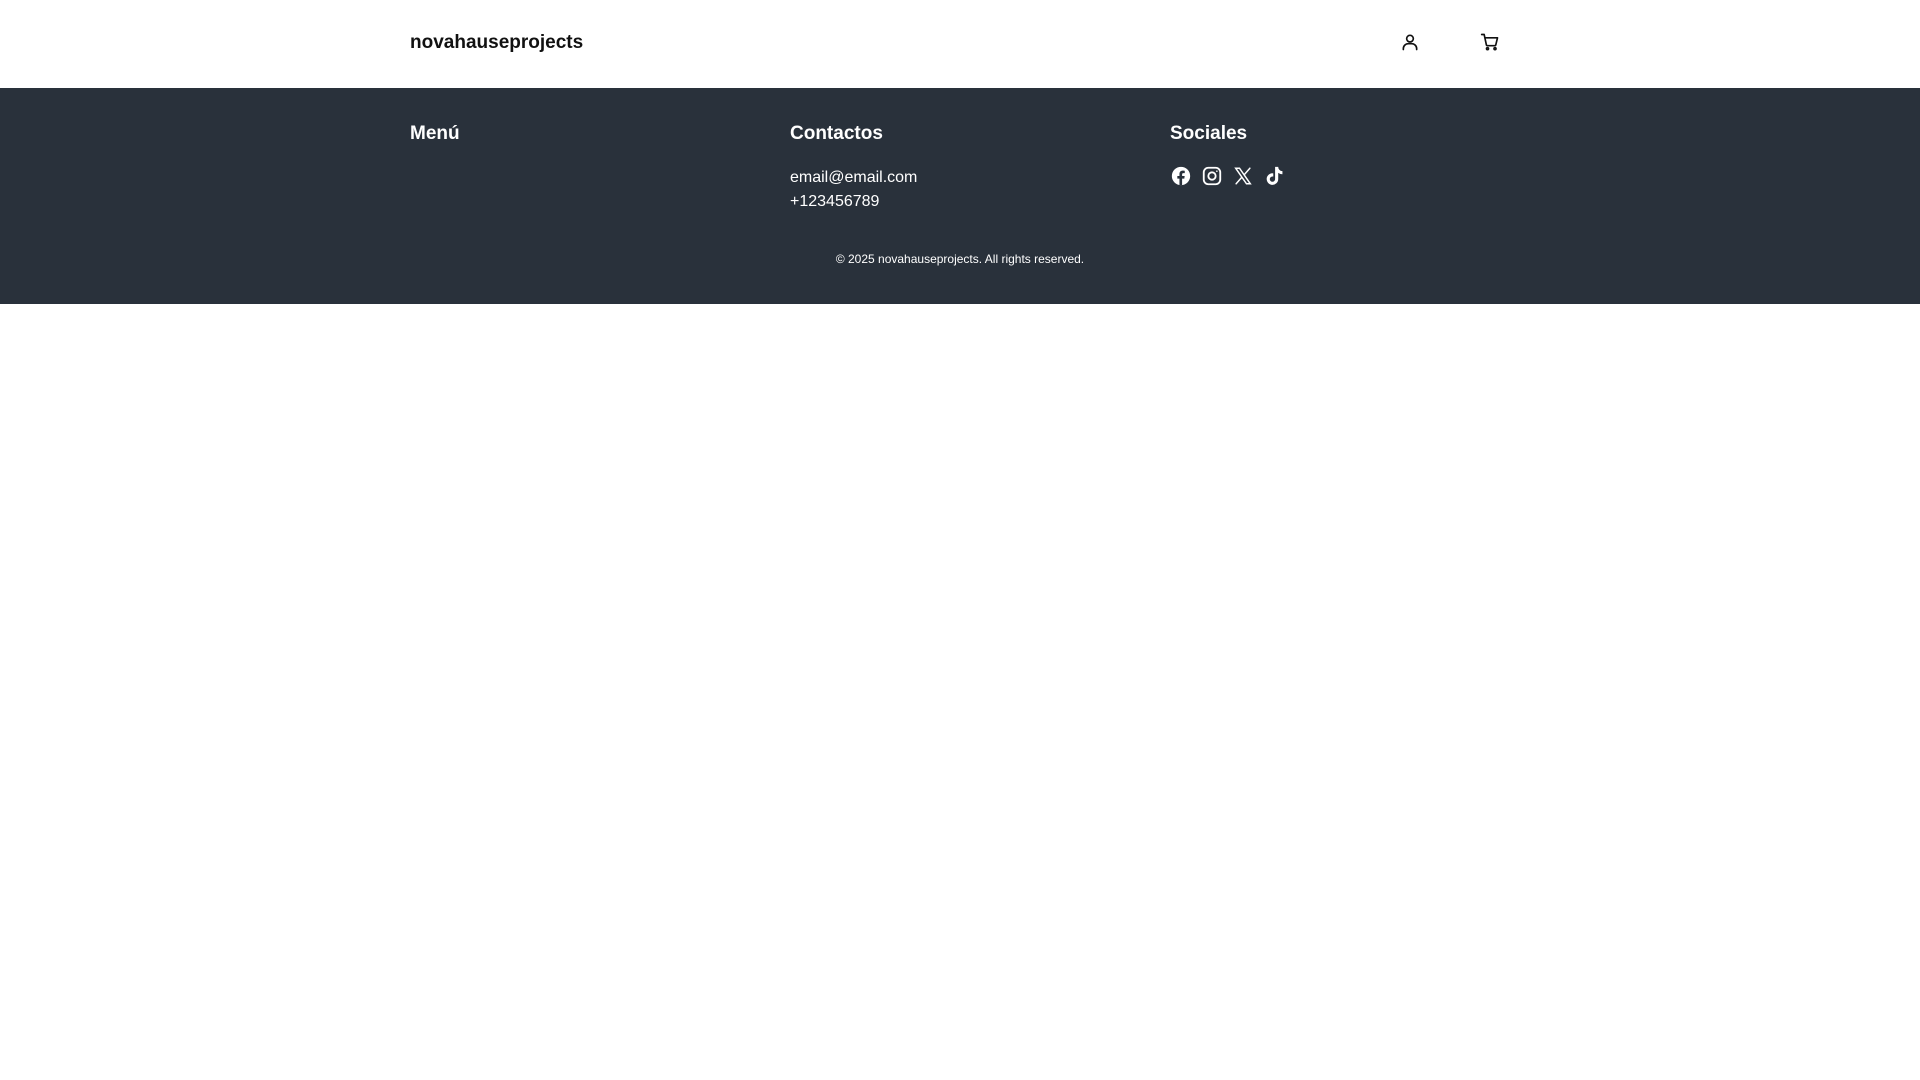 This screenshot has height=1080, width=1920. I want to click on footer-menu-title: Menú, so click(435, 133).